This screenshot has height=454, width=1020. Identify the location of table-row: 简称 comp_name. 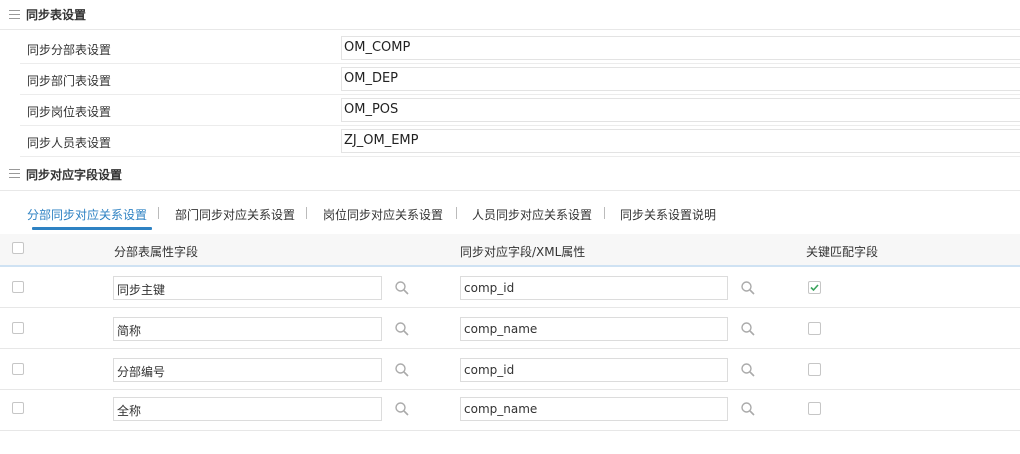
(510, 328).